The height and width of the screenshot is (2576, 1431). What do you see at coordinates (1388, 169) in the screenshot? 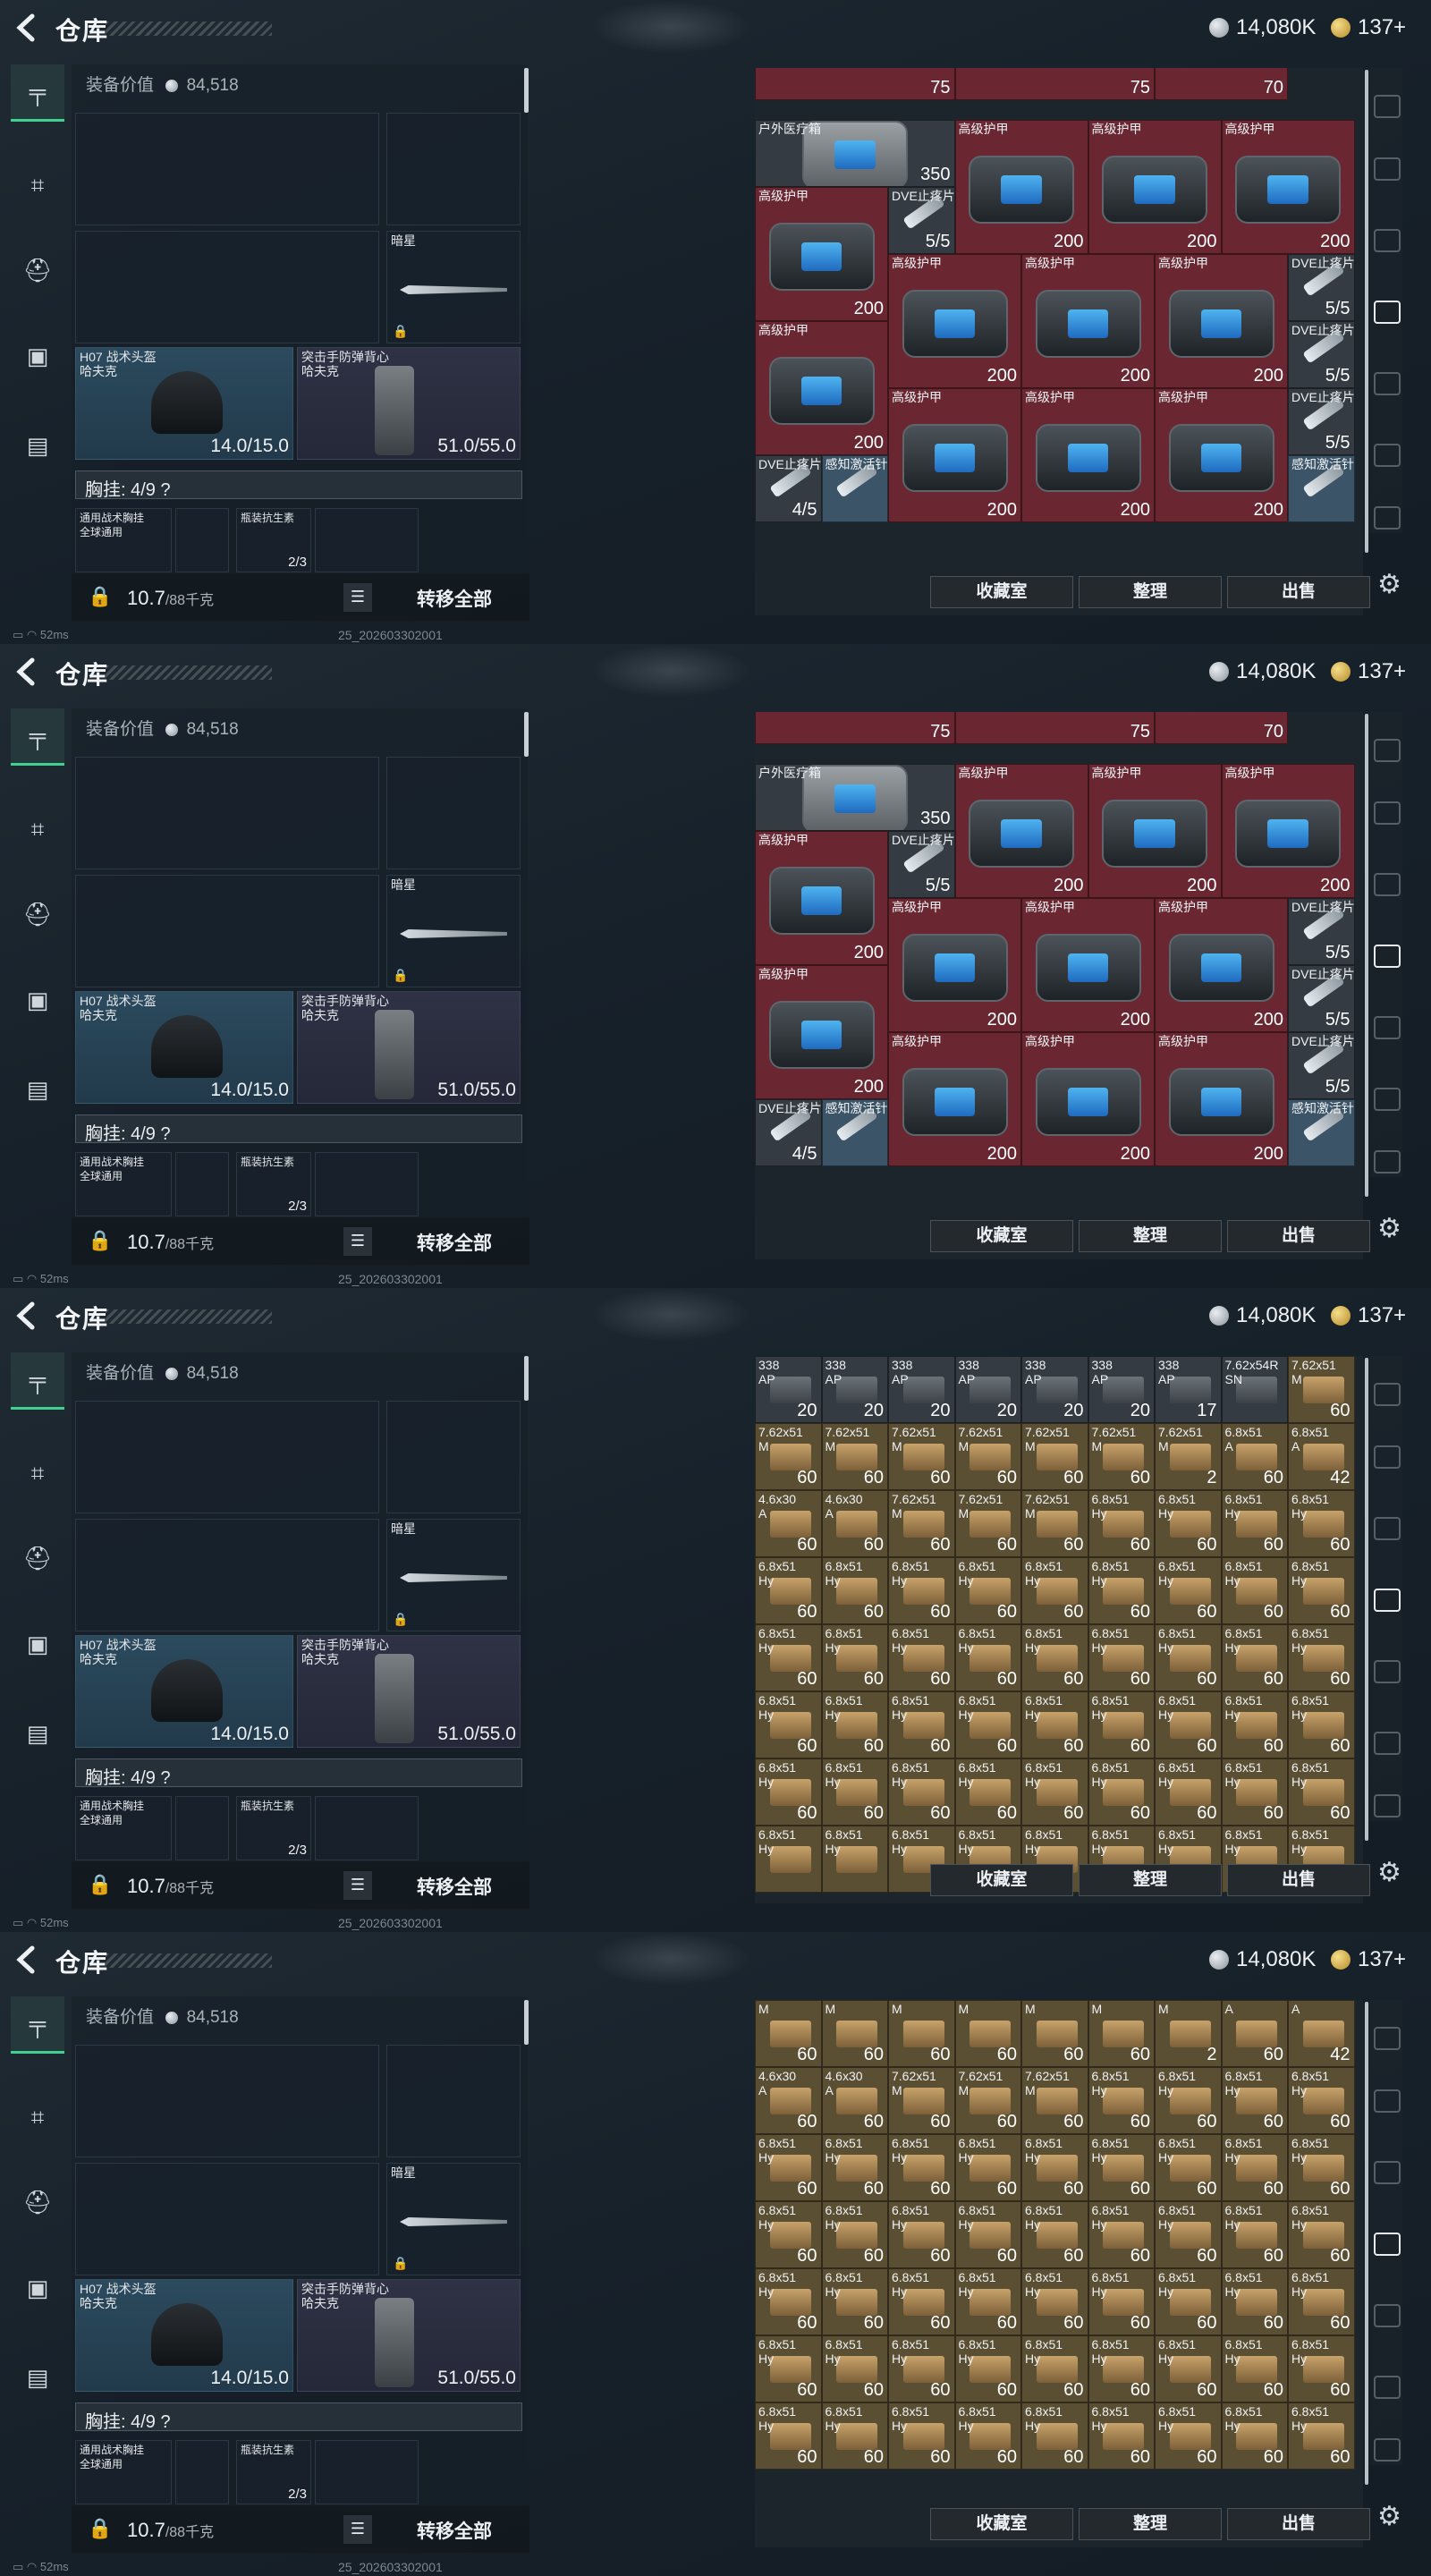
I see `storage-tab-1-icon` at bounding box center [1388, 169].